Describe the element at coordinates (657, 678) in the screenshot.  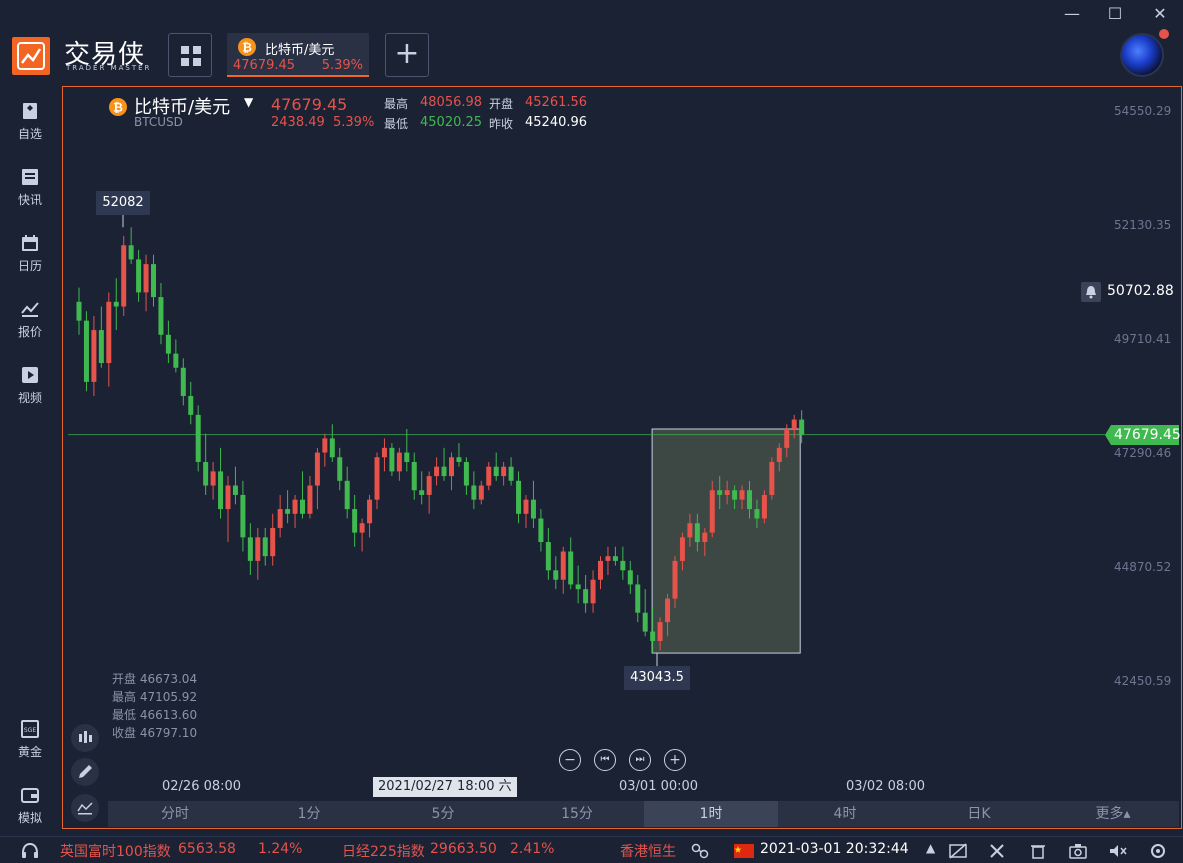
I see `min-price-marker: 43043.5` at that location.